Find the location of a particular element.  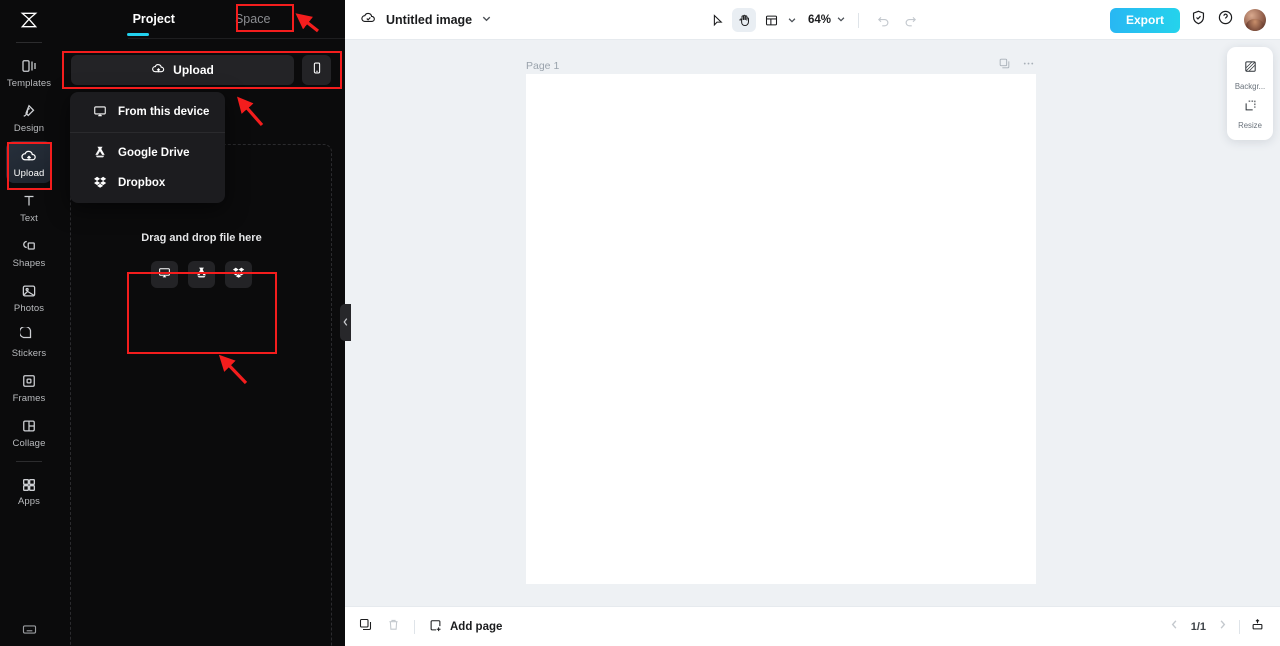

document-title: Untitled image is located at coordinates (429, 20).